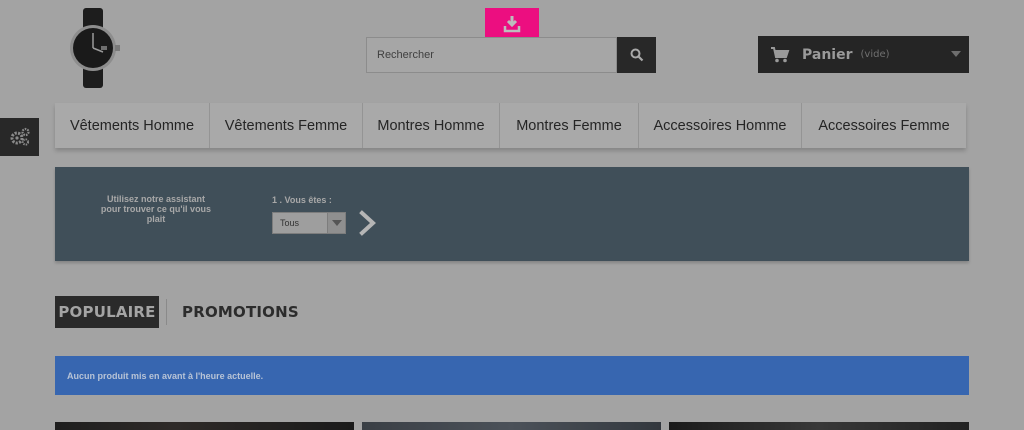 The height and width of the screenshot is (430, 1024). Describe the element at coordinates (431, 125) in the screenshot. I see `menu-item-montres-homme: Montres Homme` at that location.